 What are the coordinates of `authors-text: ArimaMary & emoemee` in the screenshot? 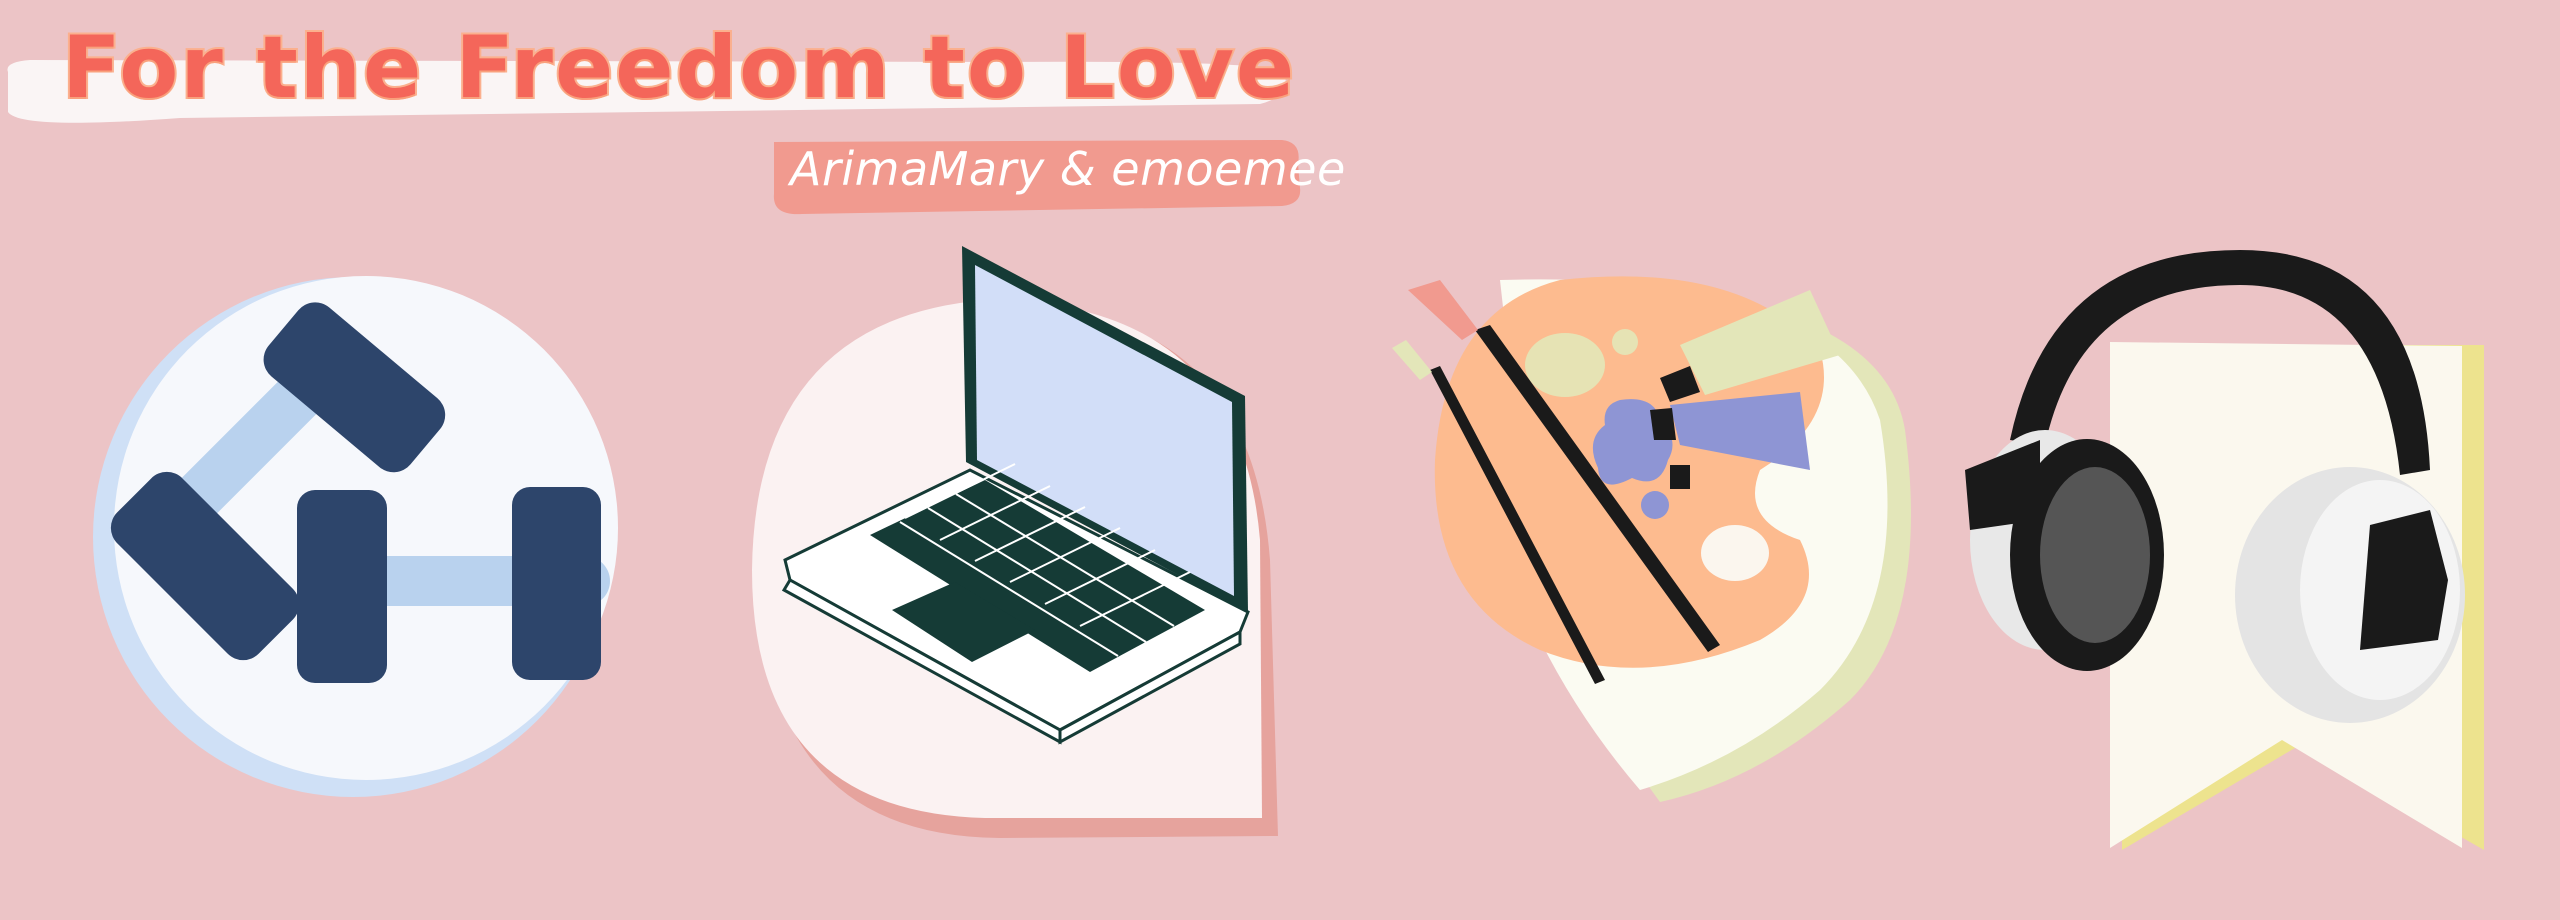 It's located at (1068, 169).